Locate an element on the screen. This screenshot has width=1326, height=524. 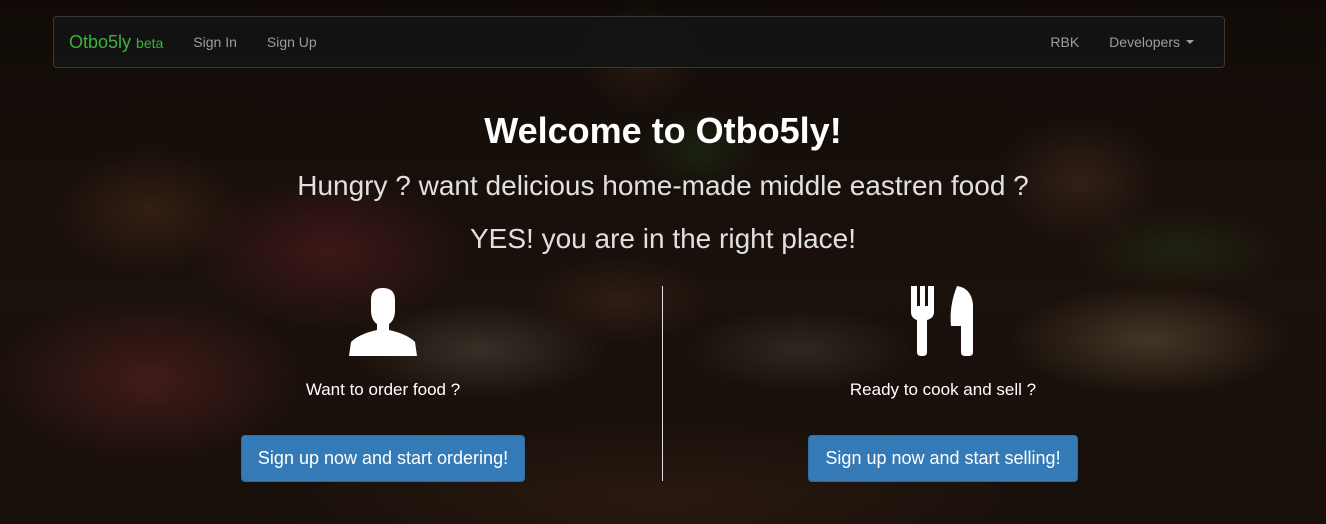
brand-link: Otbo5ly beta is located at coordinates (116, 42).